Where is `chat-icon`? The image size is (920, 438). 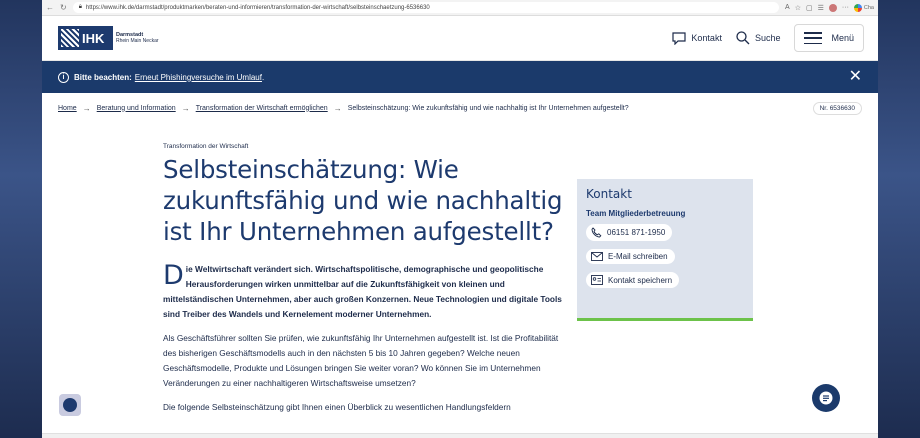 chat-icon is located at coordinates (826, 398).